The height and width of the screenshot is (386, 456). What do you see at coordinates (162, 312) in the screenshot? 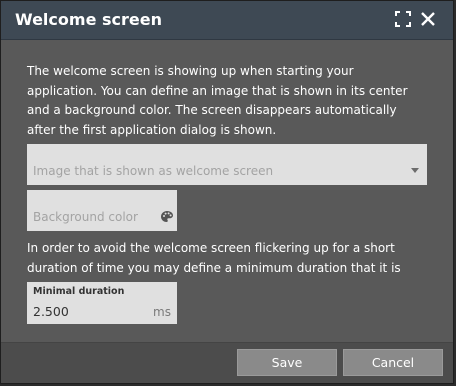
I see `duration-unit: ms` at bounding box center [162, 312].